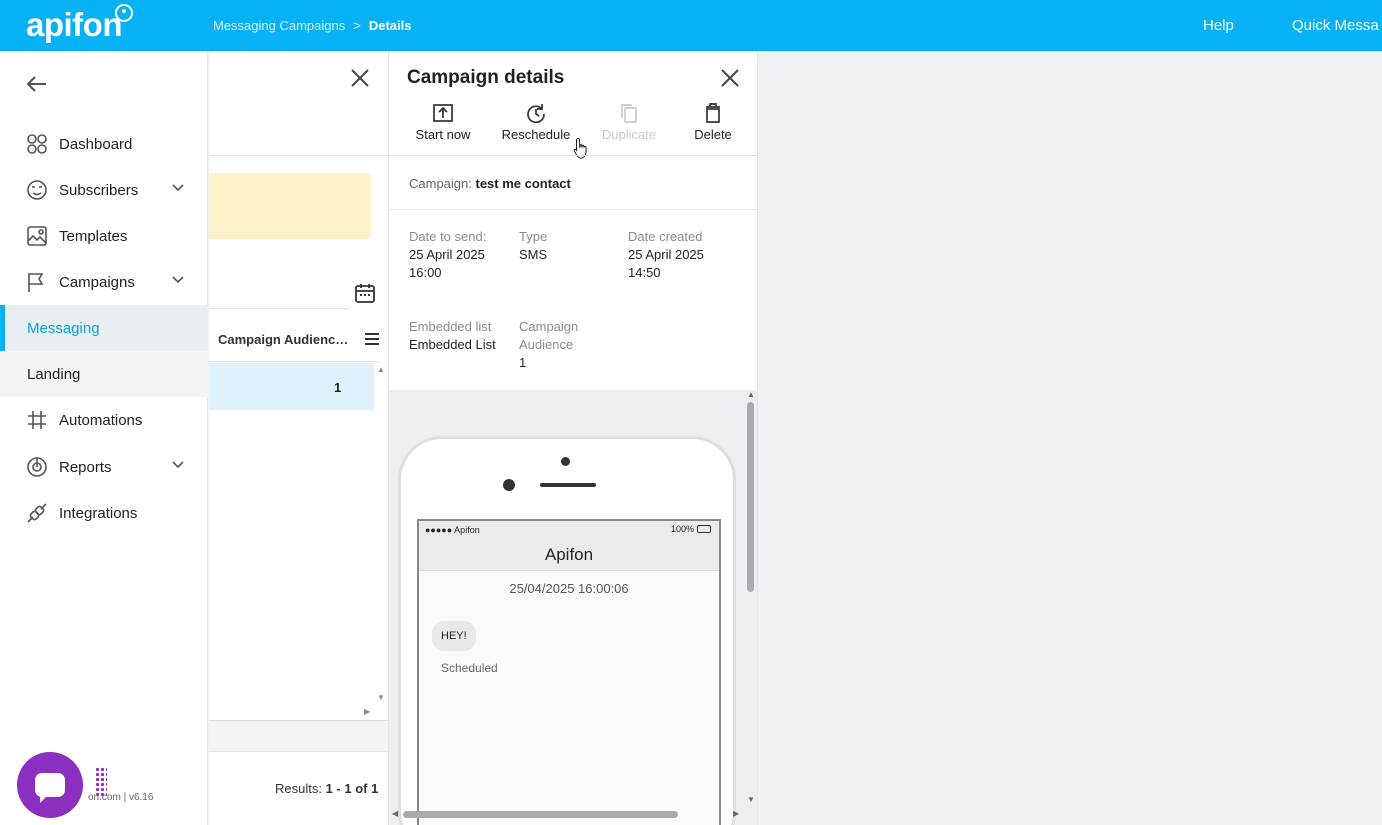 The height and width of the screenshot is (825, 1382). Describe the element at coordinates (440, 183) in the screenshot. I see `campaign-label: Campaign:` at that location.